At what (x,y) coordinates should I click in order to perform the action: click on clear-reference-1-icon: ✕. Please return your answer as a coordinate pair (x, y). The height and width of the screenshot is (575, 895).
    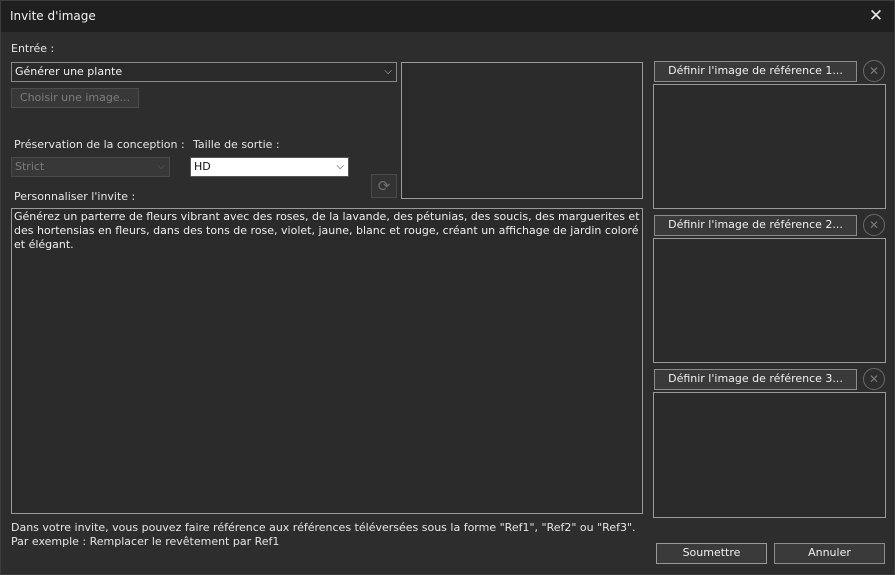
    Looking at the image, I should click on (874, 71).